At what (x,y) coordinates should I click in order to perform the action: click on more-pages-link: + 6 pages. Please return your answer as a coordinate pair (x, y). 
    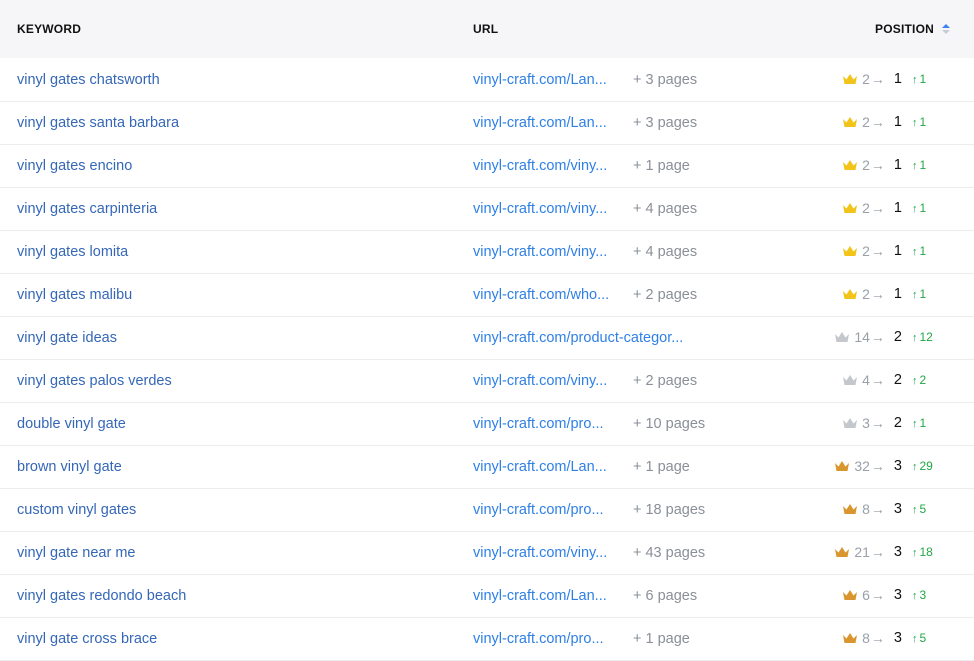
    Looking at the image, I should click on (665, 596).